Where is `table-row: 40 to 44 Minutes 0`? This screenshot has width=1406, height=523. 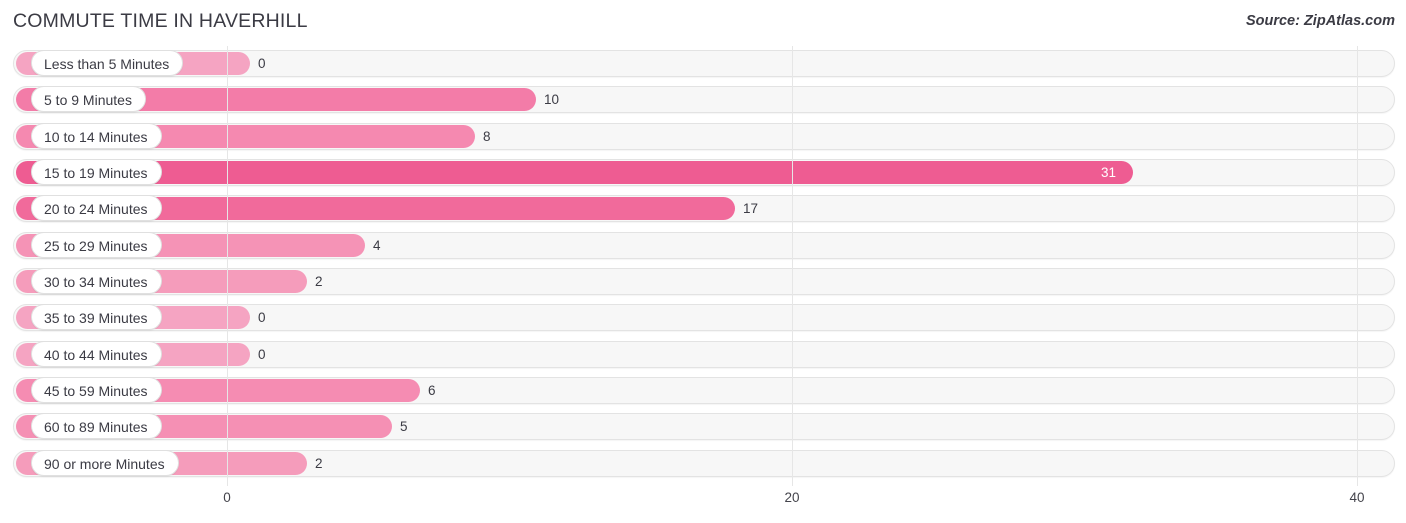
table-row: 40 to 44 Minutes 0 is located at coordinates (703, 355).